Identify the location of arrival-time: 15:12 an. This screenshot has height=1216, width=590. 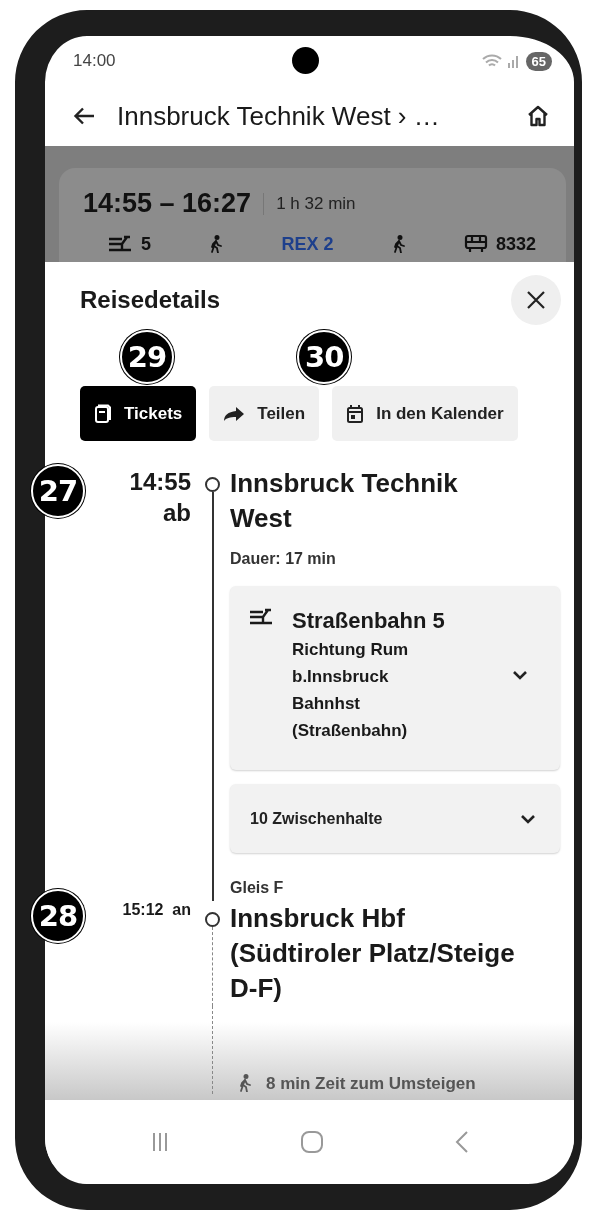
(156, 909).